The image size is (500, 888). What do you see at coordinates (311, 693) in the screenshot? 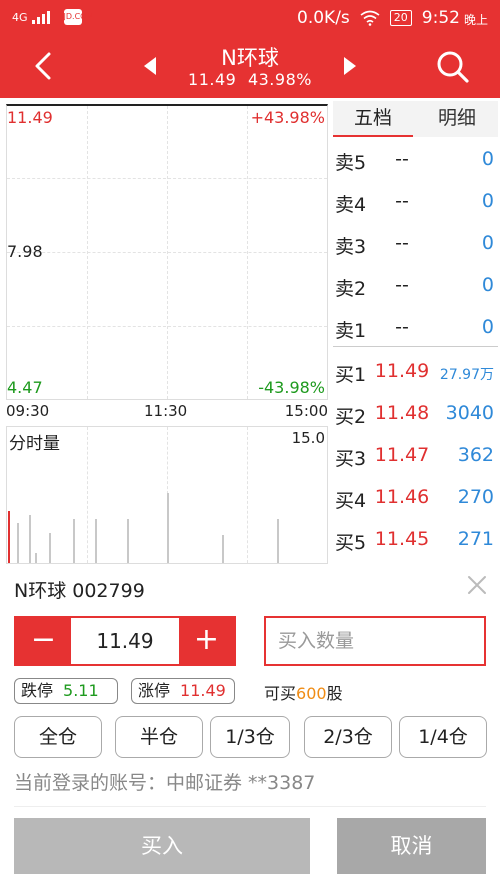
I see `can-buy-amount: 600` at bounding box center [311, 693].